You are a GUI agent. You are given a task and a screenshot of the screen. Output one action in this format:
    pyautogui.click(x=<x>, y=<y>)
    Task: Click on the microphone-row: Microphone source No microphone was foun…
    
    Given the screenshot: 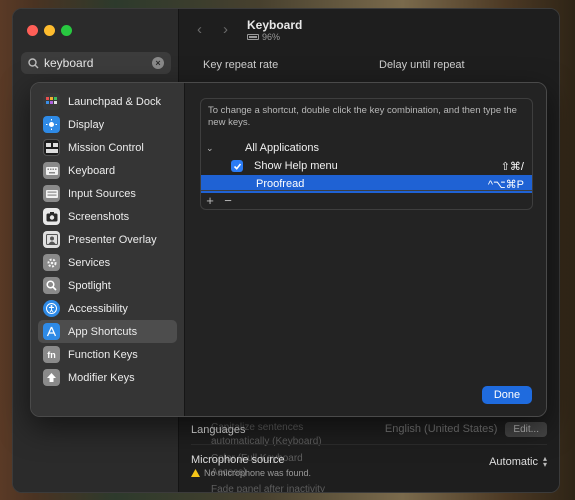 What is the action you would take?
    pyautogui.click(x=369, y=464)
    